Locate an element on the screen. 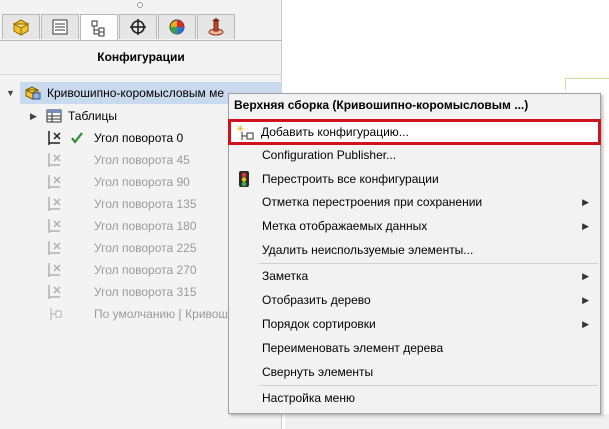  configuration-manager-icon is located at coordinates (98, 28).